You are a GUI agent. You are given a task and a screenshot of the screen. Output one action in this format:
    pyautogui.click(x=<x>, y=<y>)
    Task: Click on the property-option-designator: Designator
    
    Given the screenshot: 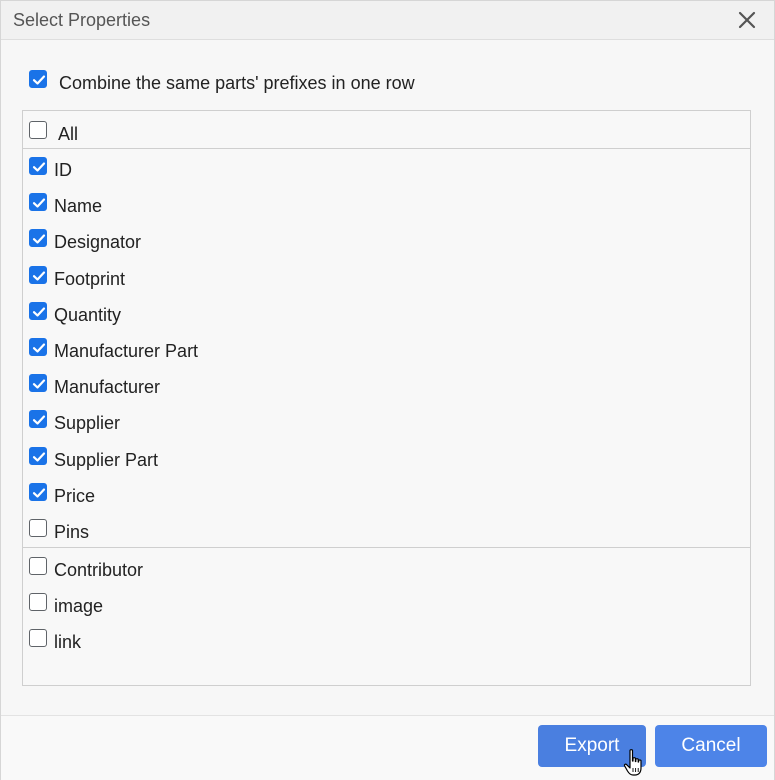 What is the action you would take?
    pyautogui.click(x=386, y=239)
    